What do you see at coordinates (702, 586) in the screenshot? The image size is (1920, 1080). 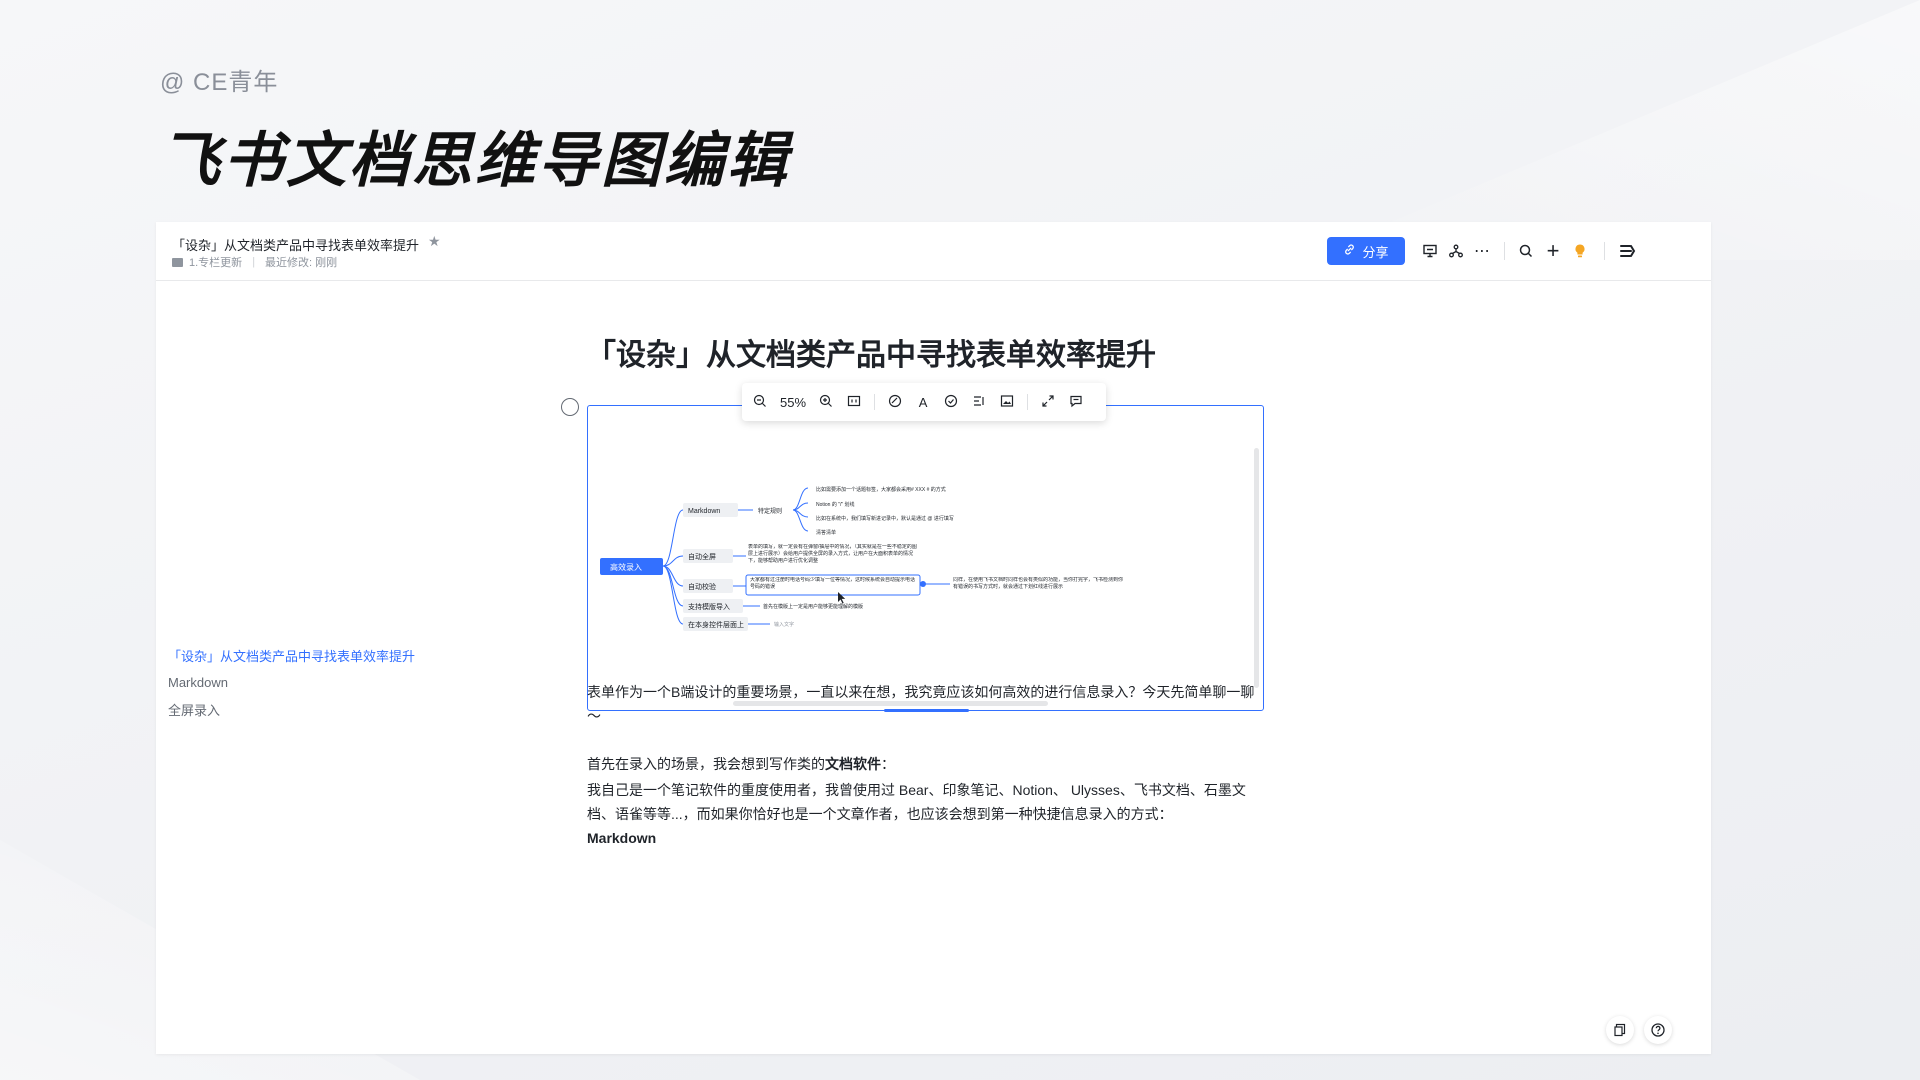 I see `branch-label: 自动校验` at bounding box center [702, 586].